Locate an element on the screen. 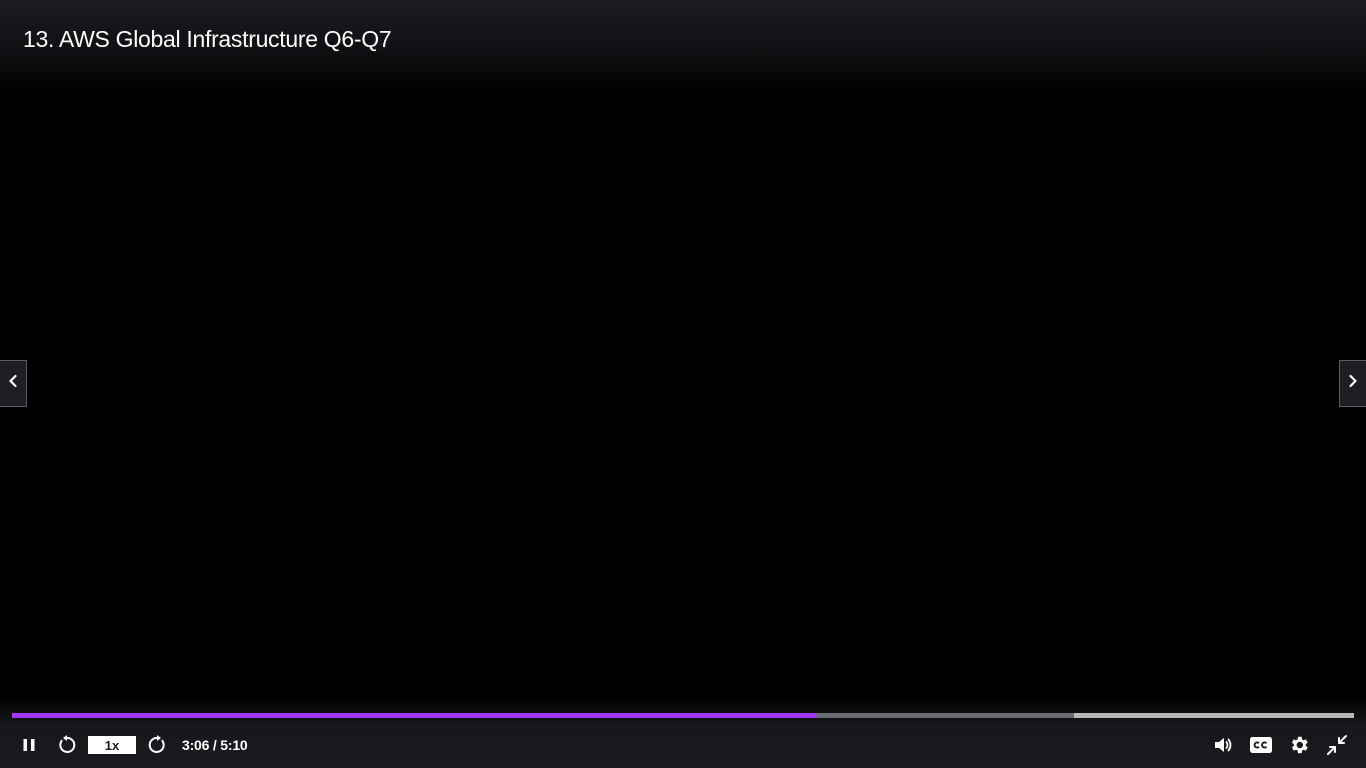 This screenshot has width=1366, height=768. progress-bar is located at coordinates (683, 715).